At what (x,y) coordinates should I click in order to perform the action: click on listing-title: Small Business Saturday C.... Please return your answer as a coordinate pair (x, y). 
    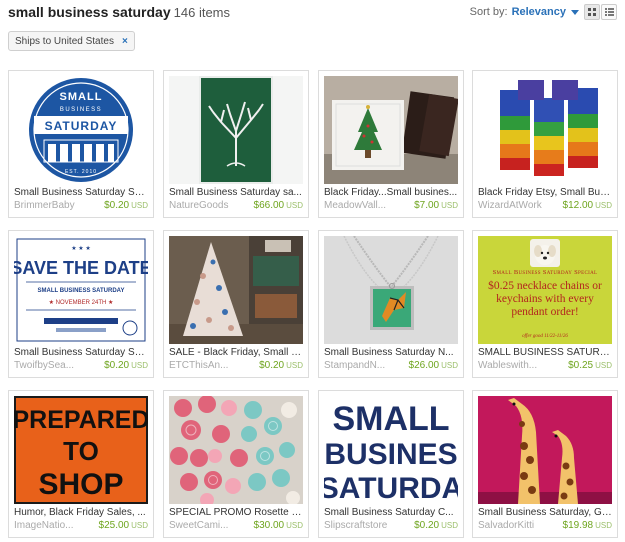
    Looking at the image, I should click on (391, 512).